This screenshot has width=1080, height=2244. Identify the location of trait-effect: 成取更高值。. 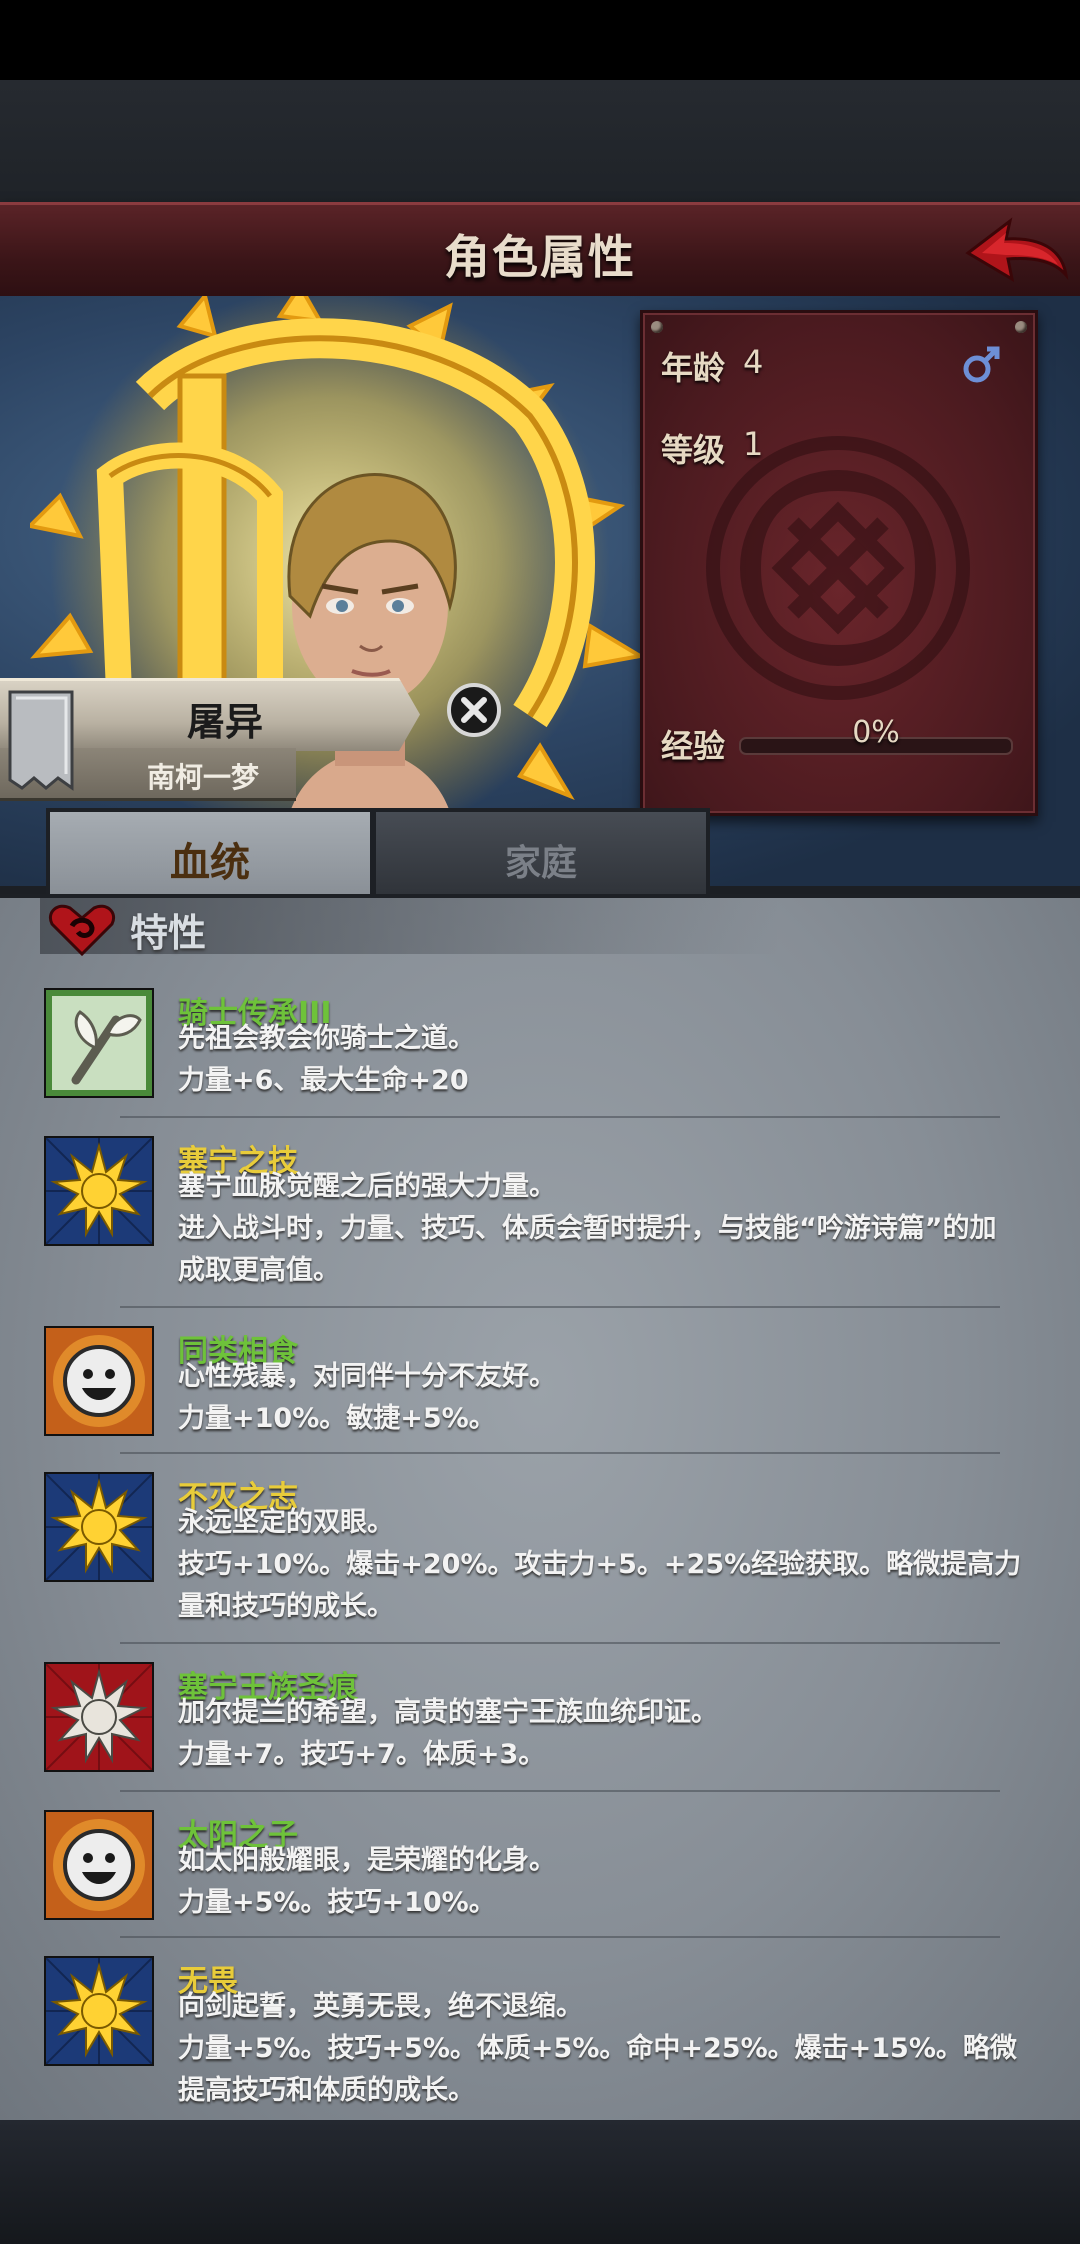
(259, 1270).